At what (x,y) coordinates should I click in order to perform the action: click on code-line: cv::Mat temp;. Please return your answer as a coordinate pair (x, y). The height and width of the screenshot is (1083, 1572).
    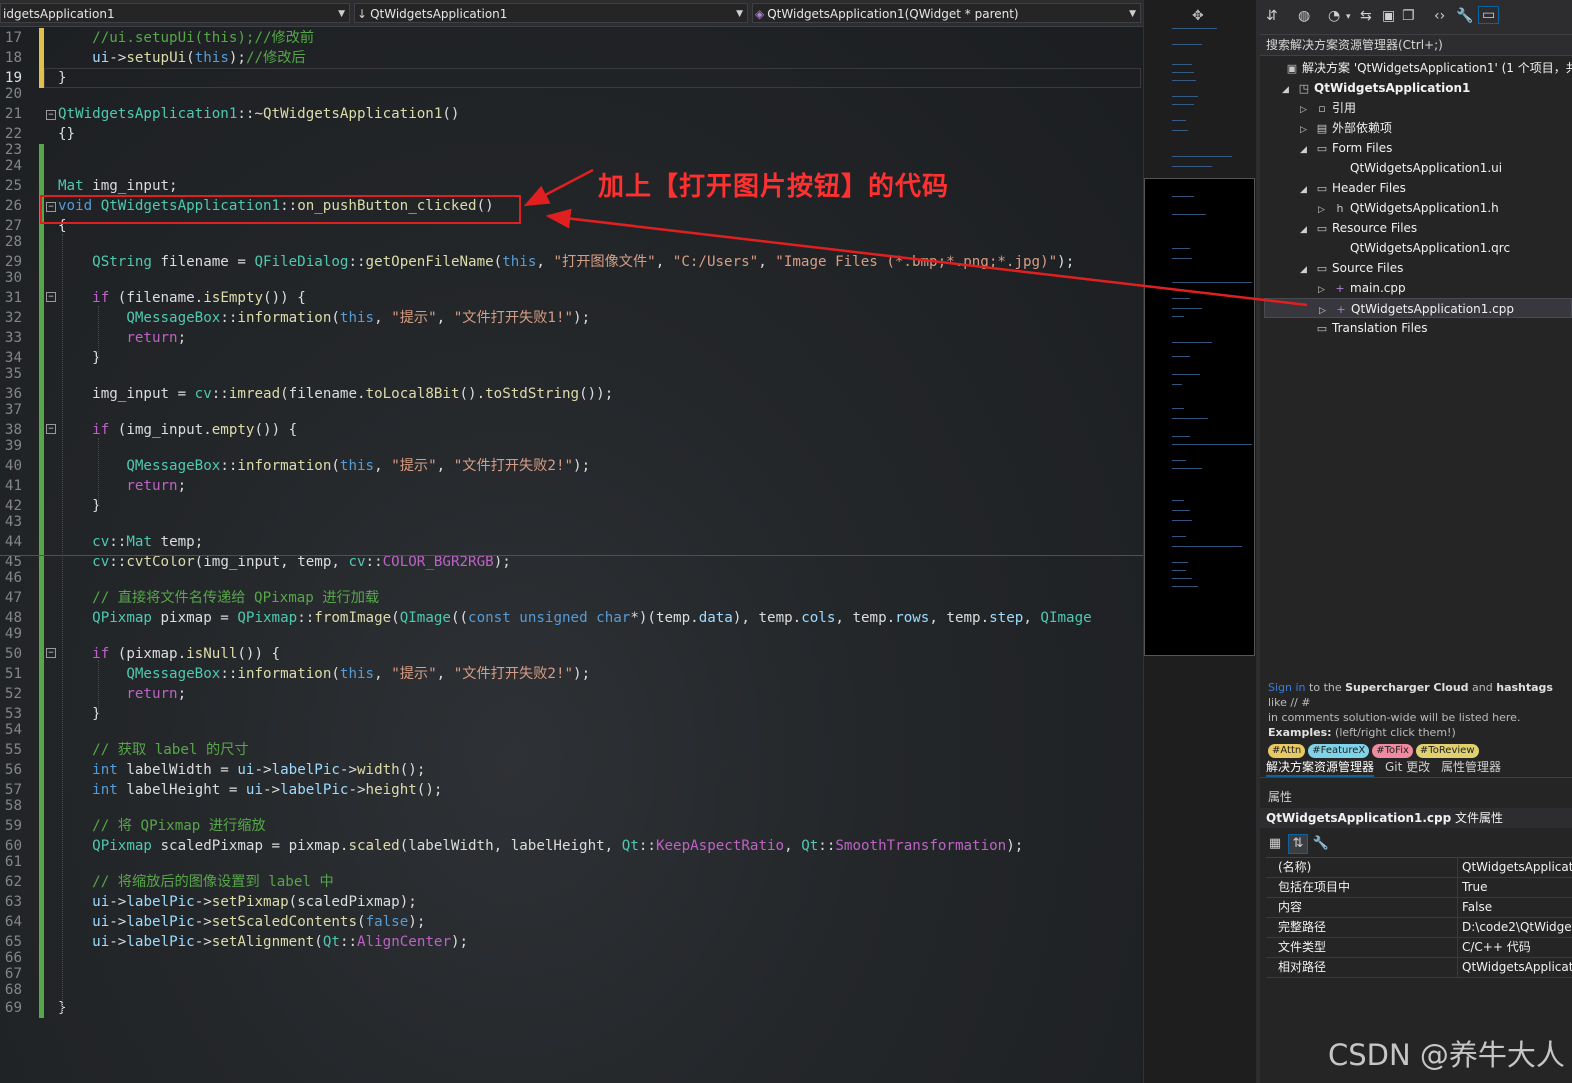
    Looking at the image, I should click on (130, 542).